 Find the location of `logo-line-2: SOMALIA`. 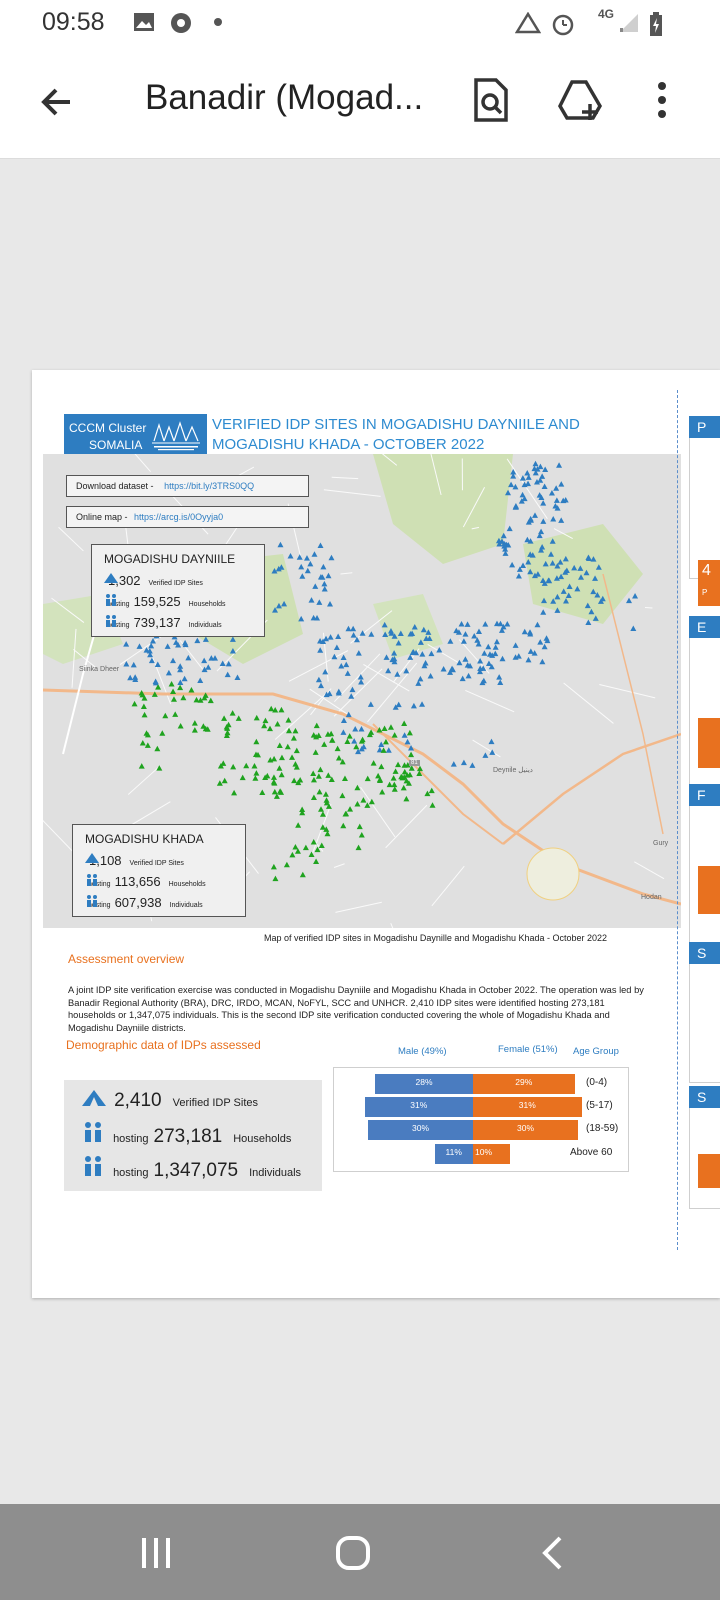

logo-line-2: SOMALIA is located at coordinates (116, 445).